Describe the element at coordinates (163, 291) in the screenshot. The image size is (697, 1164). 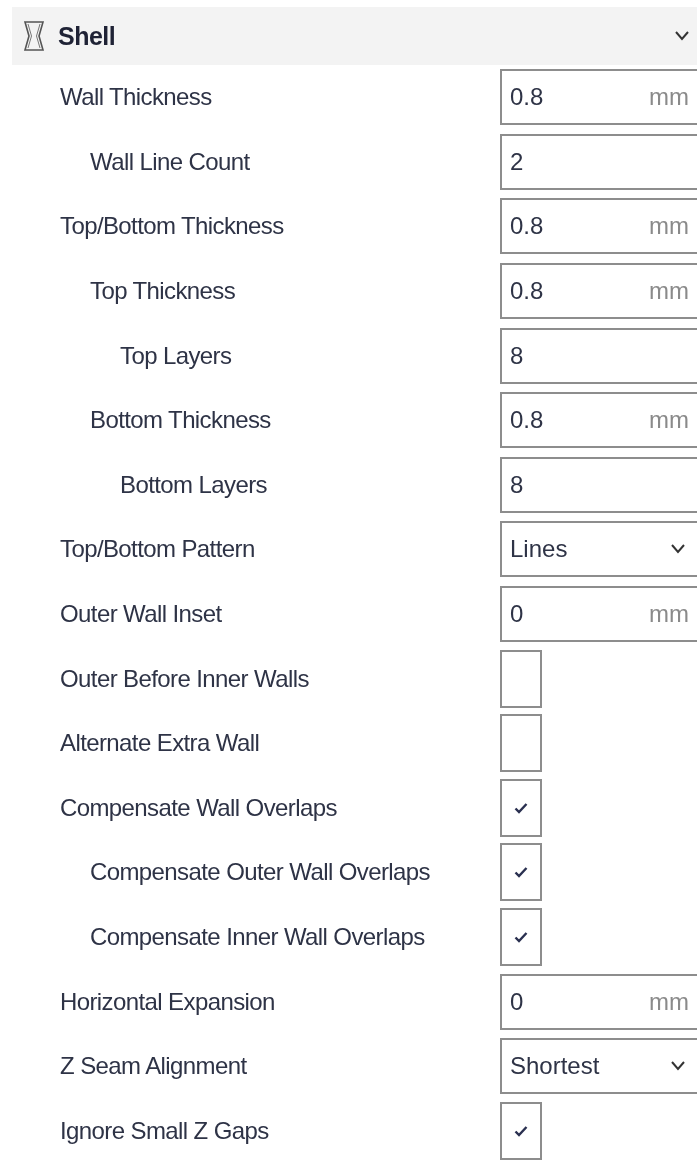
I see `setting-label: Top Thickness` at that location.